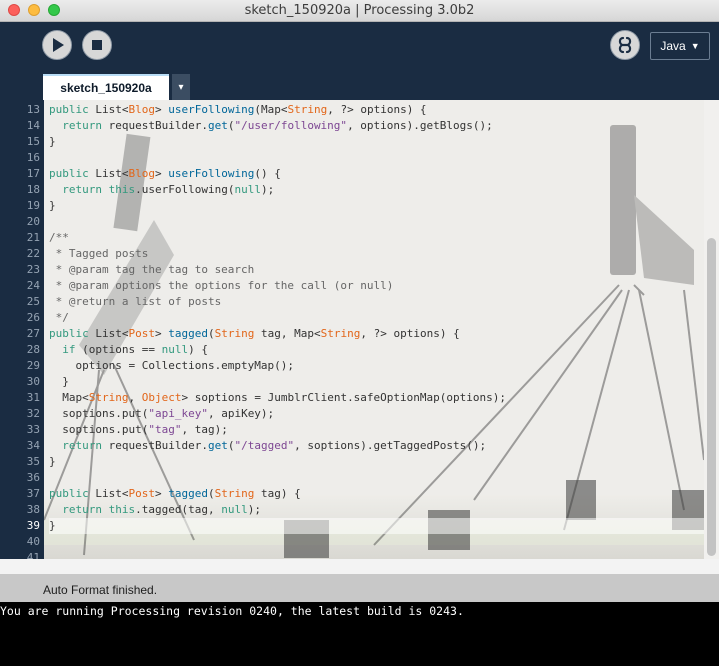 The width and height of the screenshot is (719, 666). What do you see at coordinates (376, 510) in the screenshot?
I see `code-line-38: return this.tagged(tag, null);` at bounding box center [376, 510].